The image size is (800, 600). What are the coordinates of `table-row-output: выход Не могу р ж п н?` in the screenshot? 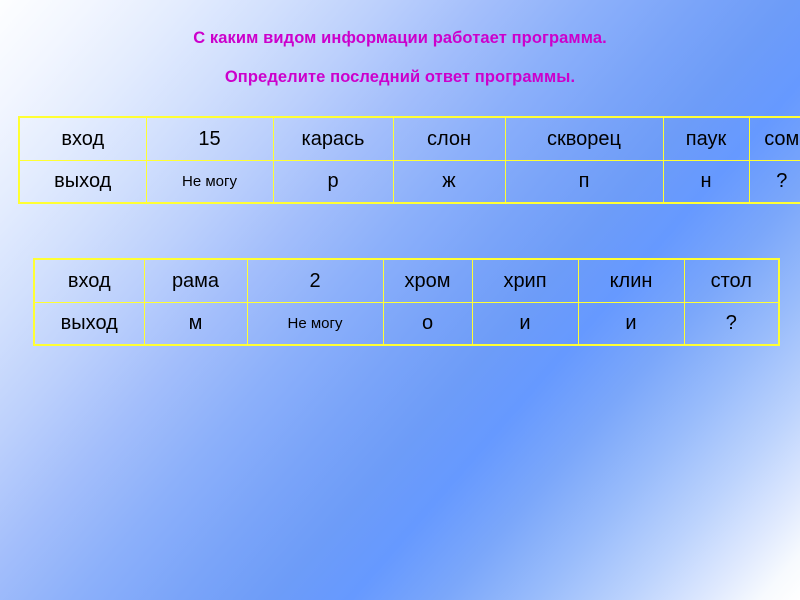 It's located at (409, 181).